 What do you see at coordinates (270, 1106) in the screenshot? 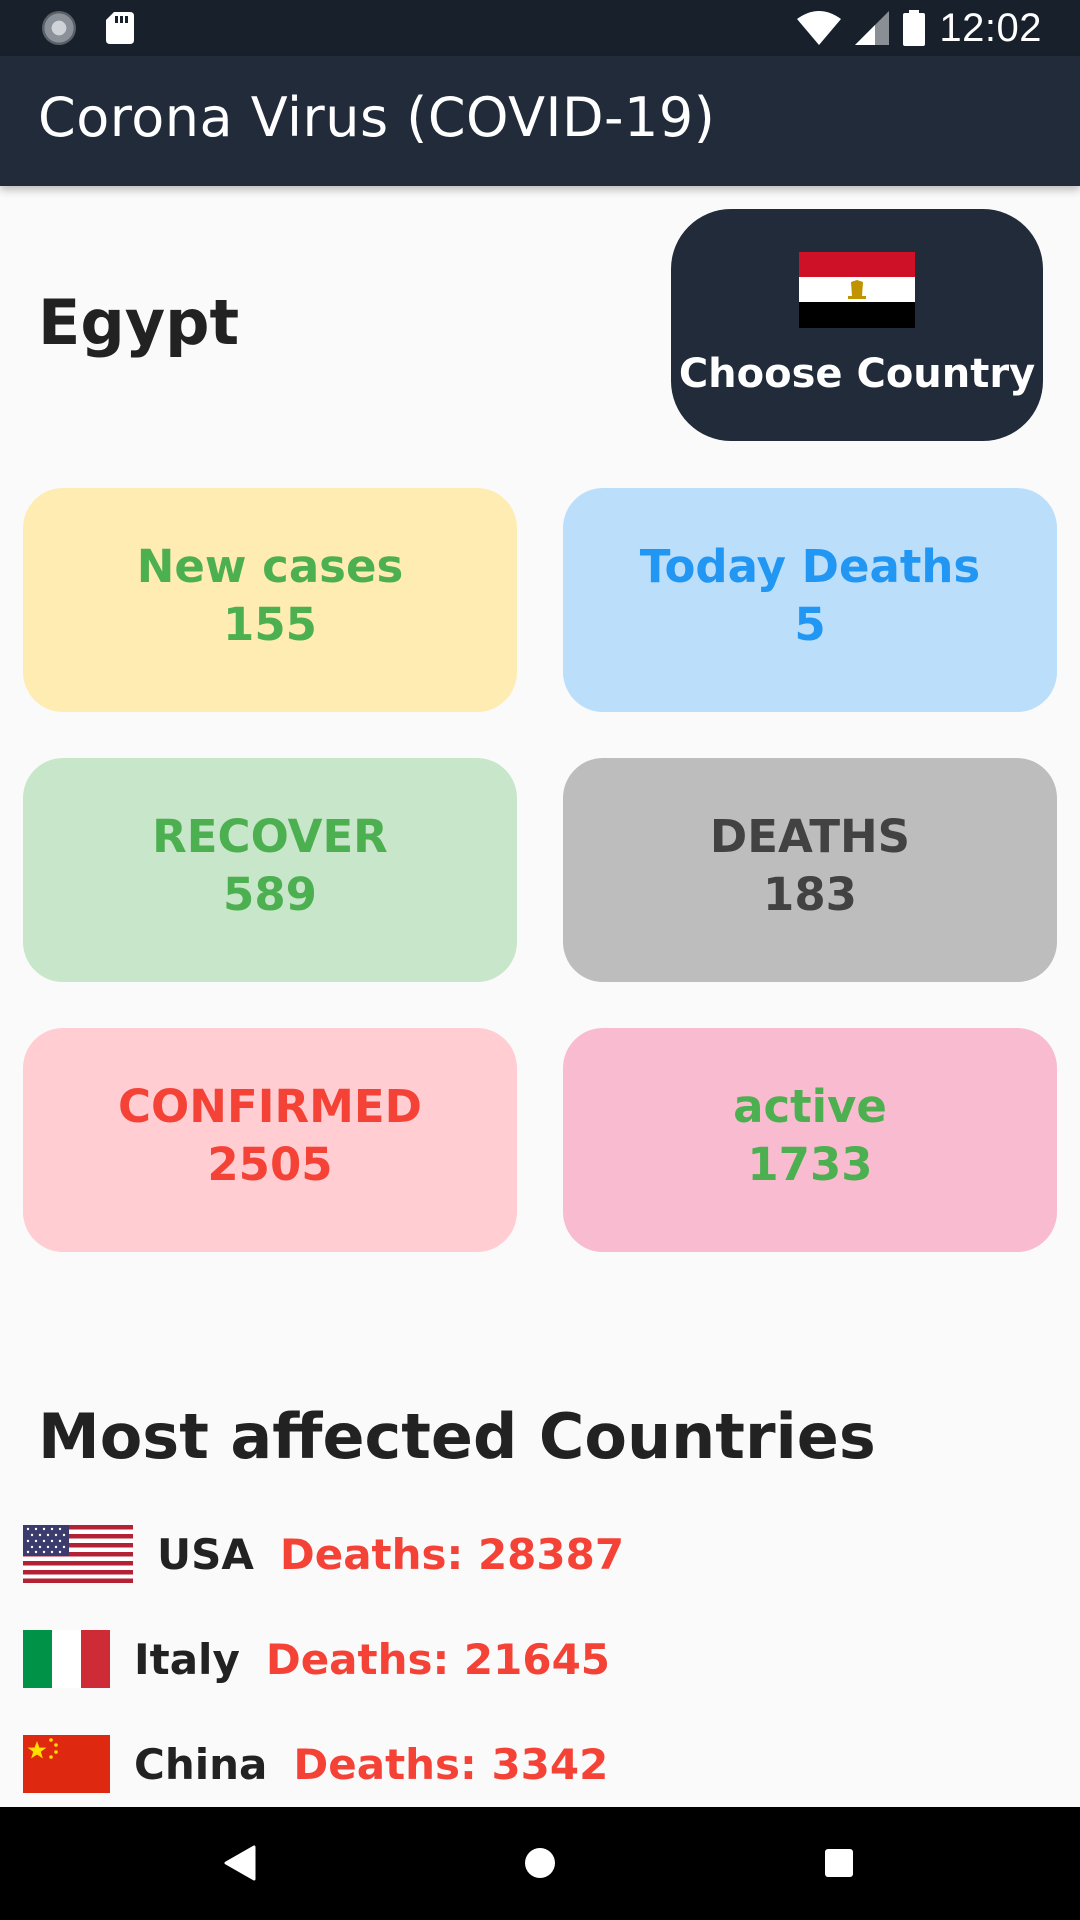
I see `confirmed-label: CONFIRMED` at bounding box center [270, 1106].